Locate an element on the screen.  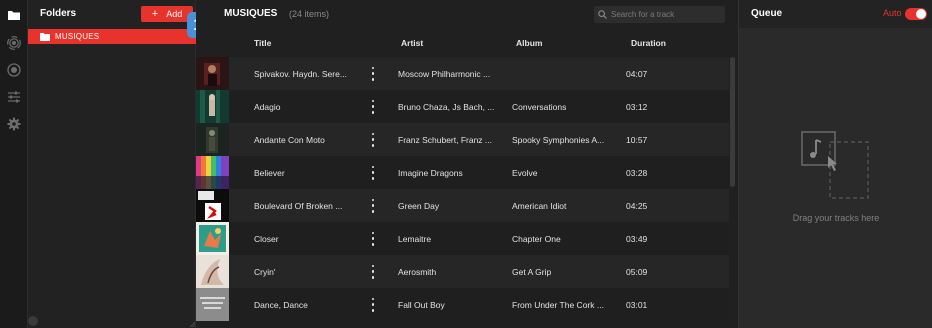
plus-icon: + is located at coordinates (155, 13).